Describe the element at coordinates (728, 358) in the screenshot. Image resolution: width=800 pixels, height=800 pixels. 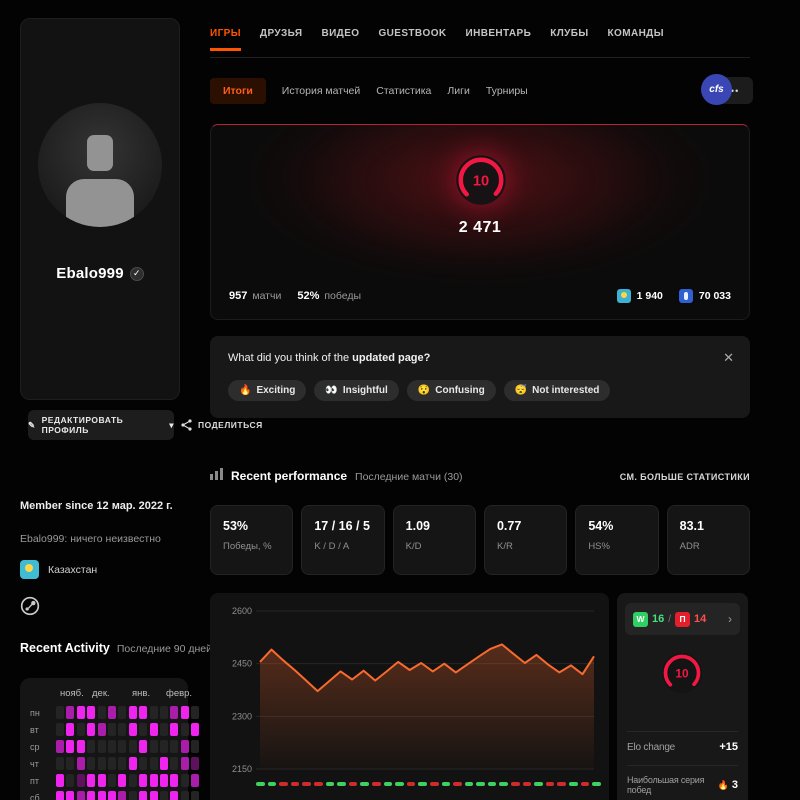
I see `close-icon: ✕` at that location.